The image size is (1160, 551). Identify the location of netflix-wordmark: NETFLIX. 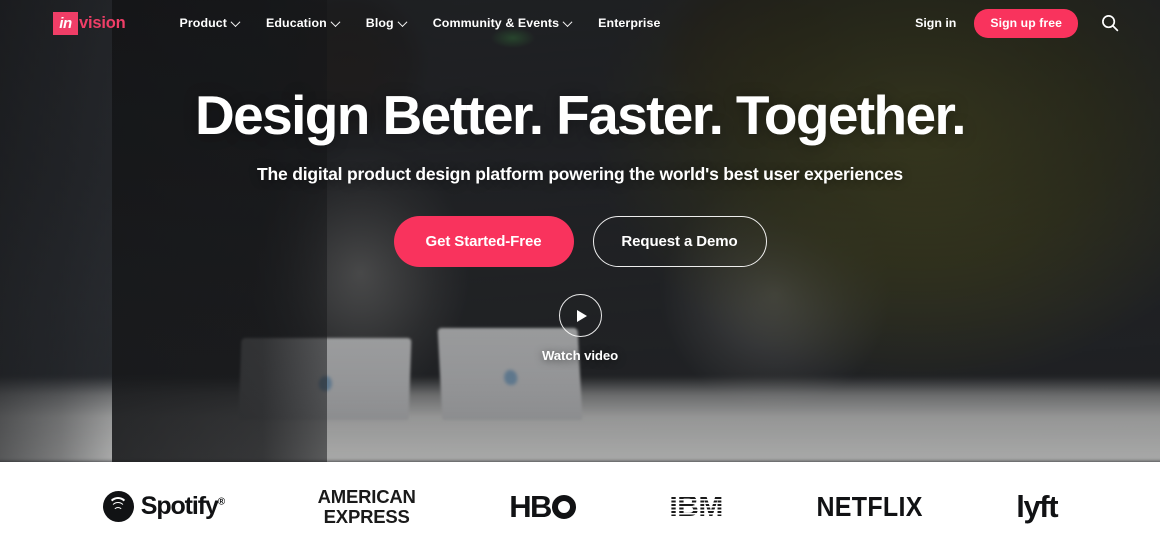
(869, 506).